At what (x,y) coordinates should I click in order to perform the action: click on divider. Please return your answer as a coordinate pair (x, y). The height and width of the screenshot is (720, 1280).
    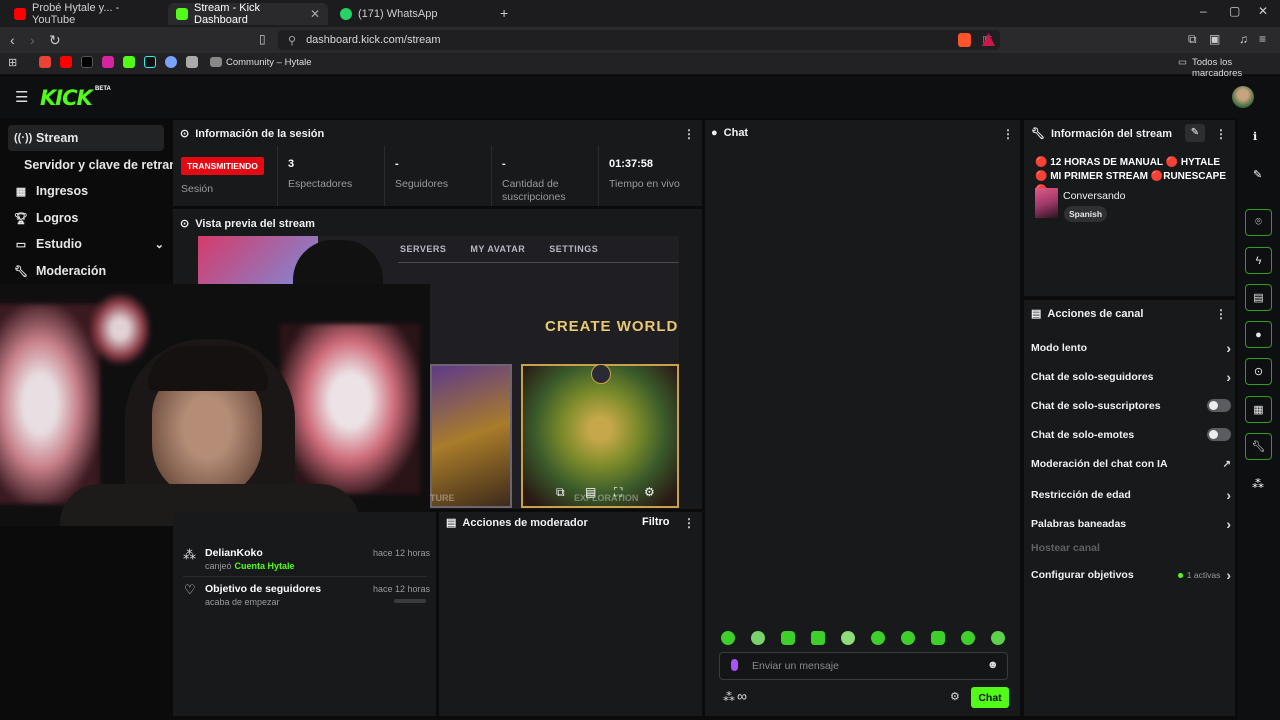
    Looking at the image, I should click on (598, 176).